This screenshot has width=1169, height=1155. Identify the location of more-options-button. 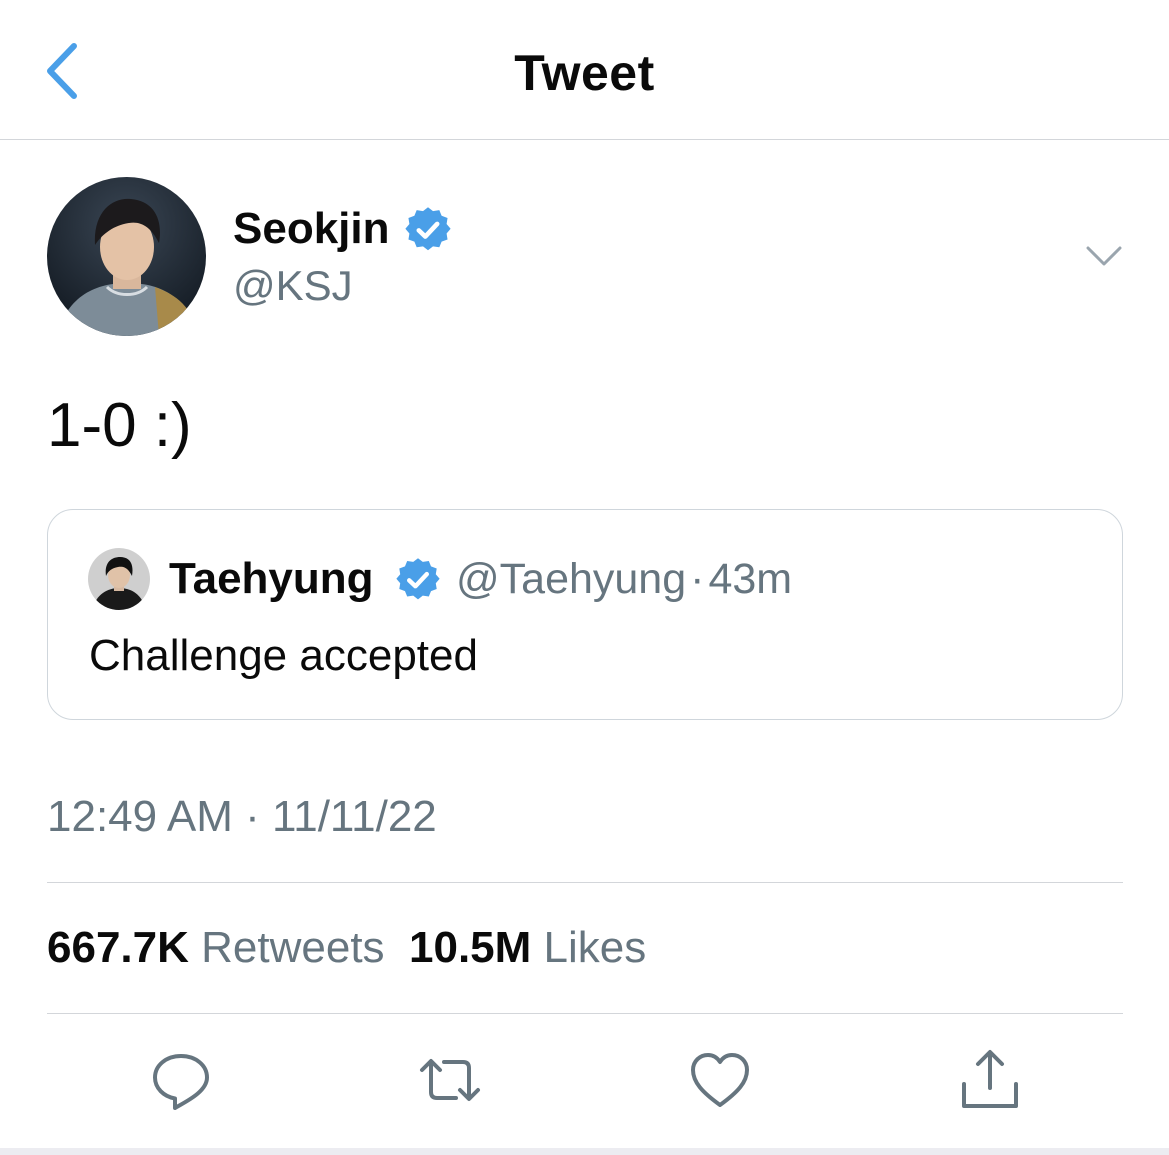
(1104, 256).